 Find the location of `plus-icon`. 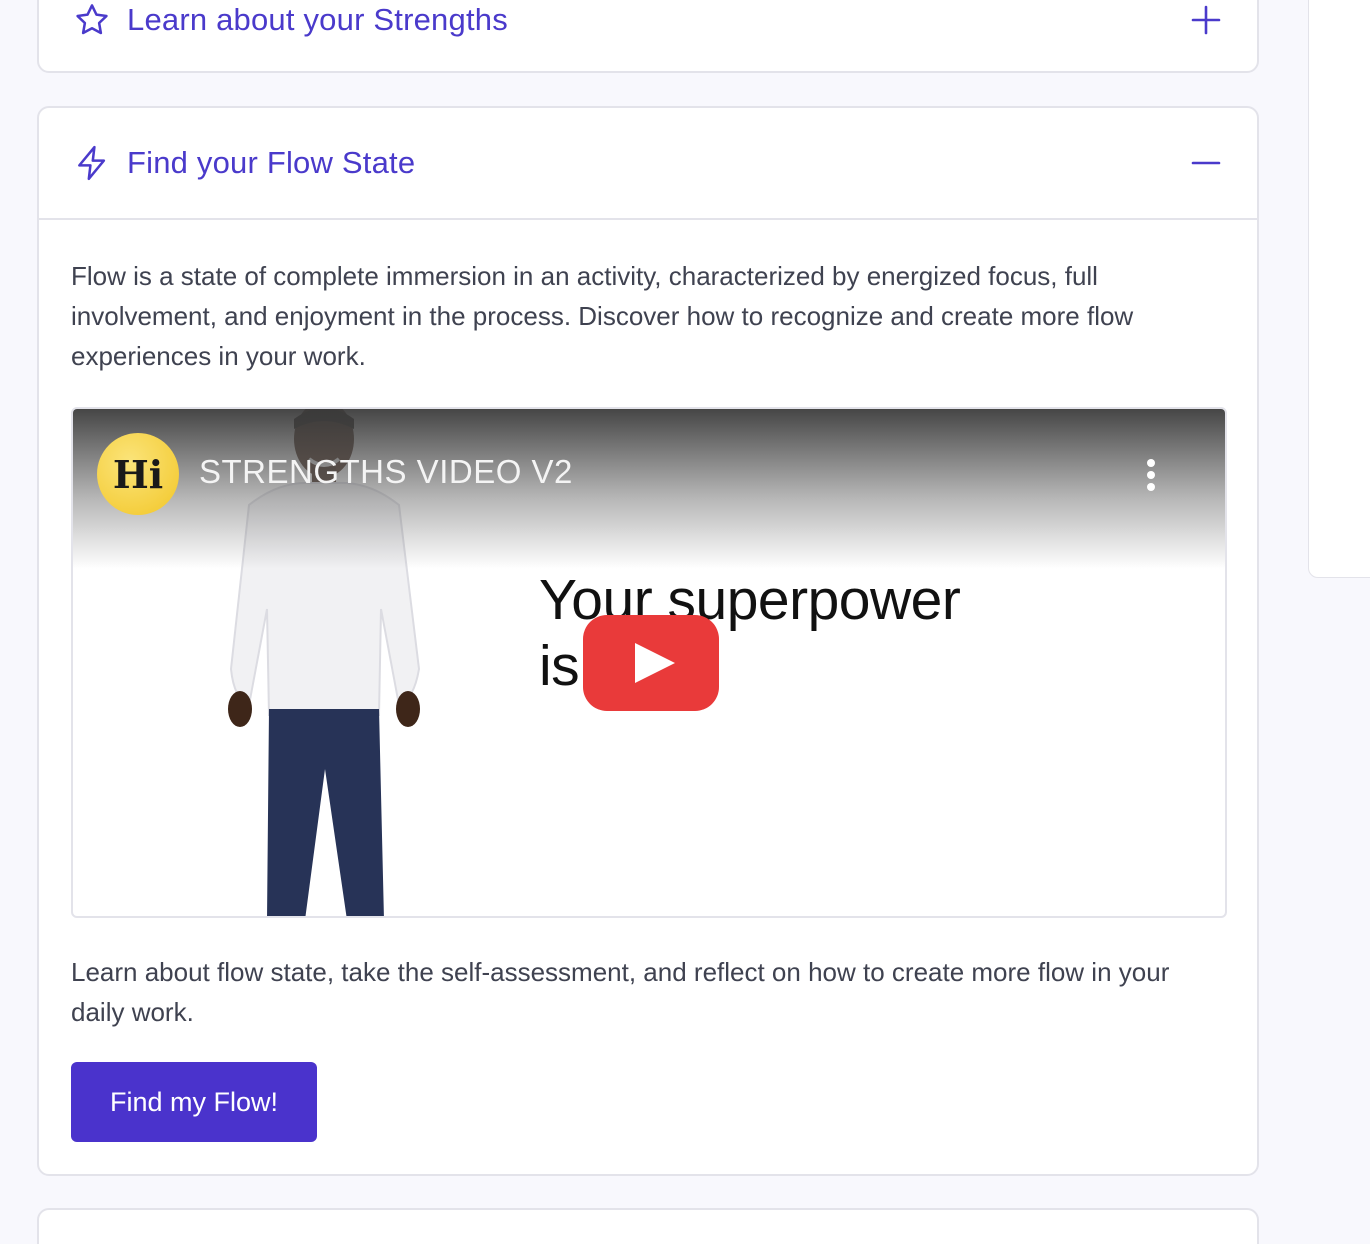

plus-icon is located at coordinates (1206, 20).